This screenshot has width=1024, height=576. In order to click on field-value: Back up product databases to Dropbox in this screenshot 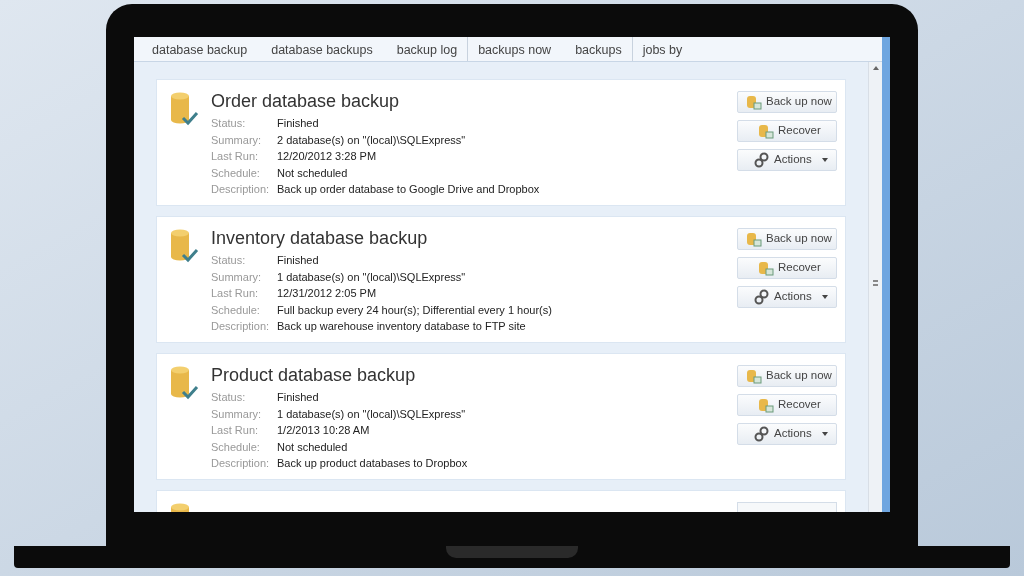, I will do `click(372, 463)`.